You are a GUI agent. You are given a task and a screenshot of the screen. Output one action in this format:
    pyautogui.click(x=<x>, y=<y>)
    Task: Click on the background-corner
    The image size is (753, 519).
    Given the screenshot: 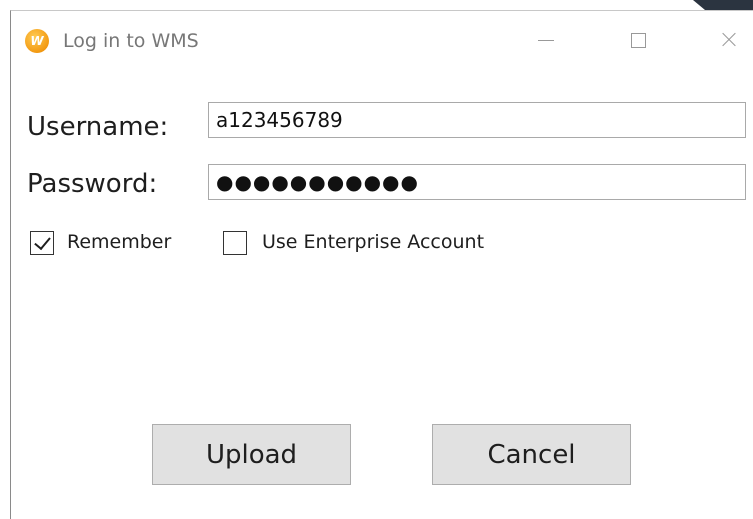 What is the action you would take?
    pyautogui.click(x=723, y=5)
    